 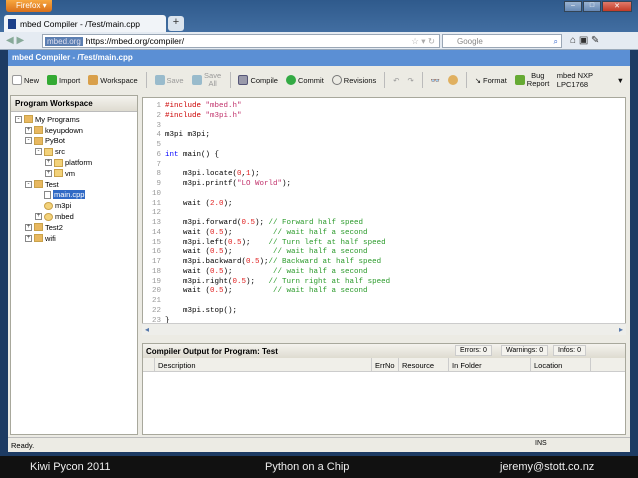 I want to click on commit-icon, so click(x=290, y=80).